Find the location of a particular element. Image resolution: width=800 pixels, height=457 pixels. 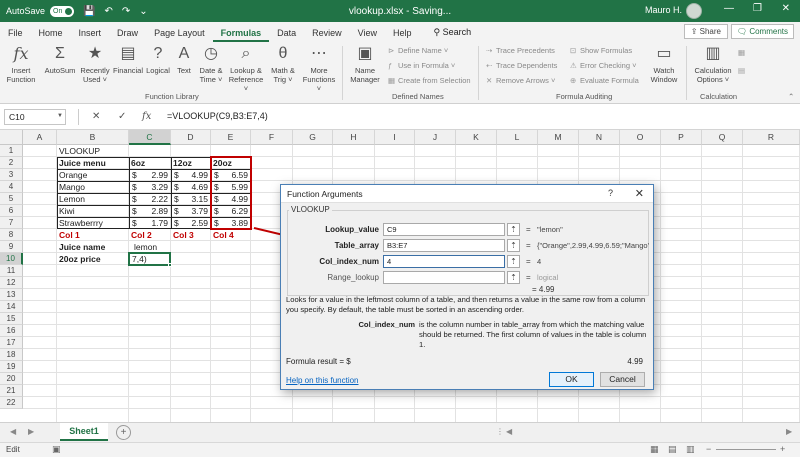

math-trig-button: θ Math & Trig ˅ is located at coordinates (283, 64).